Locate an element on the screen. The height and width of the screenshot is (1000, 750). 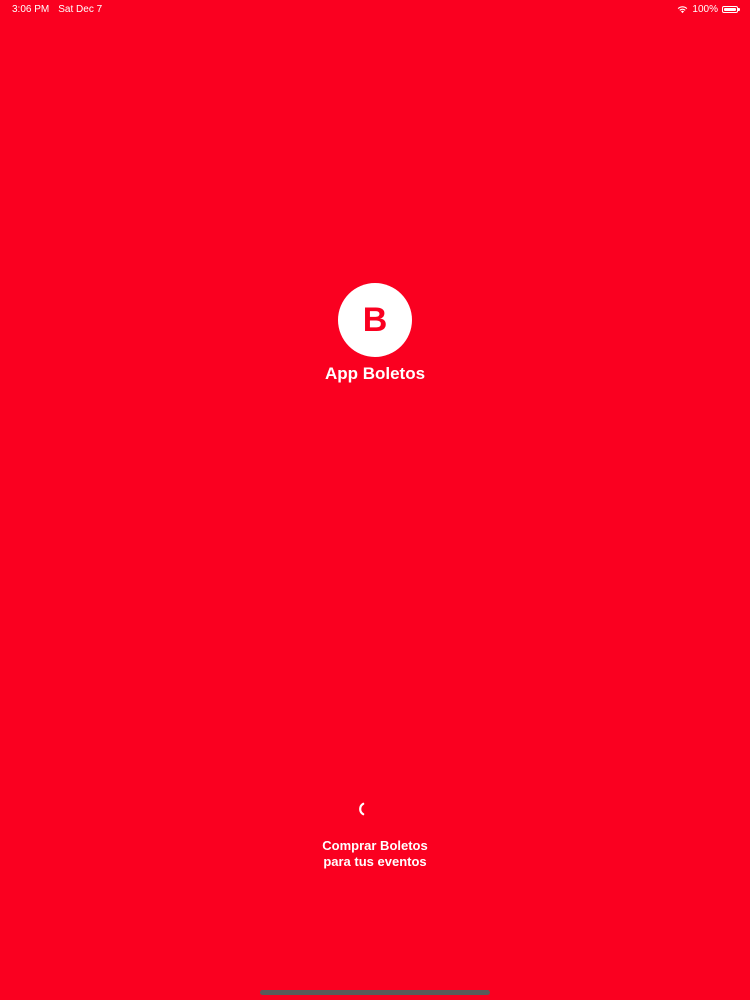
status-time: 3:06 PM is located at coordinates (31, 9).